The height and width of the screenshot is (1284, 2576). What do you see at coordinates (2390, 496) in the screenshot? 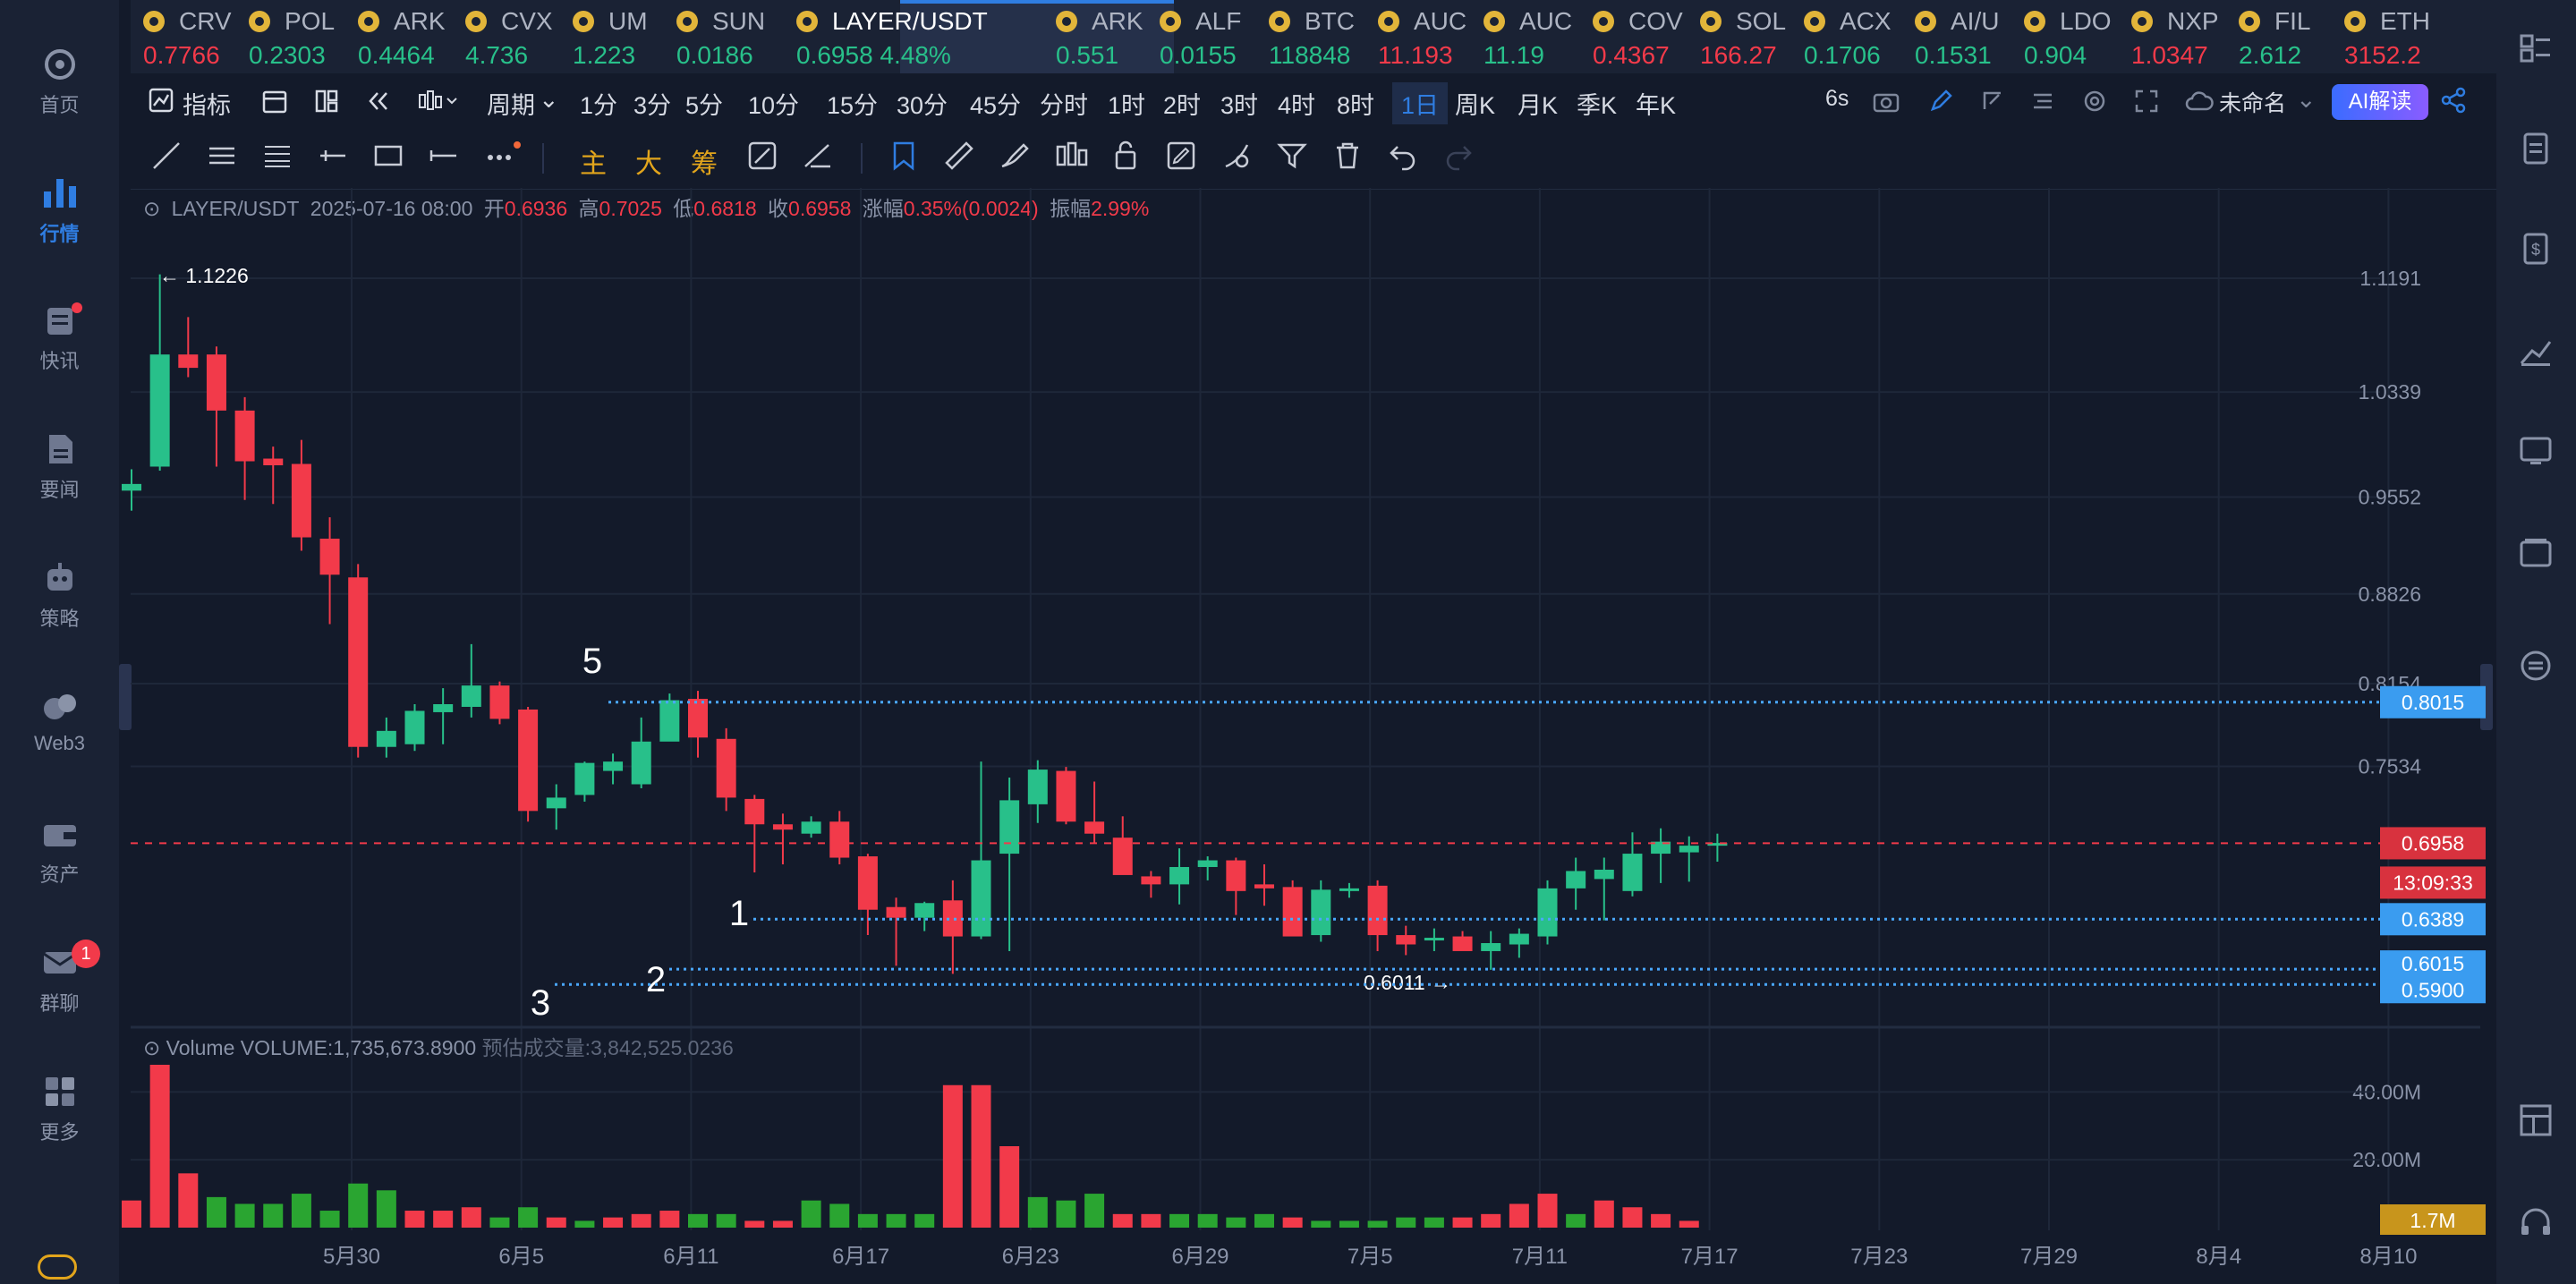
I see `y-axis-tick-label: 0.9552` at bounding box center [2390, 496].